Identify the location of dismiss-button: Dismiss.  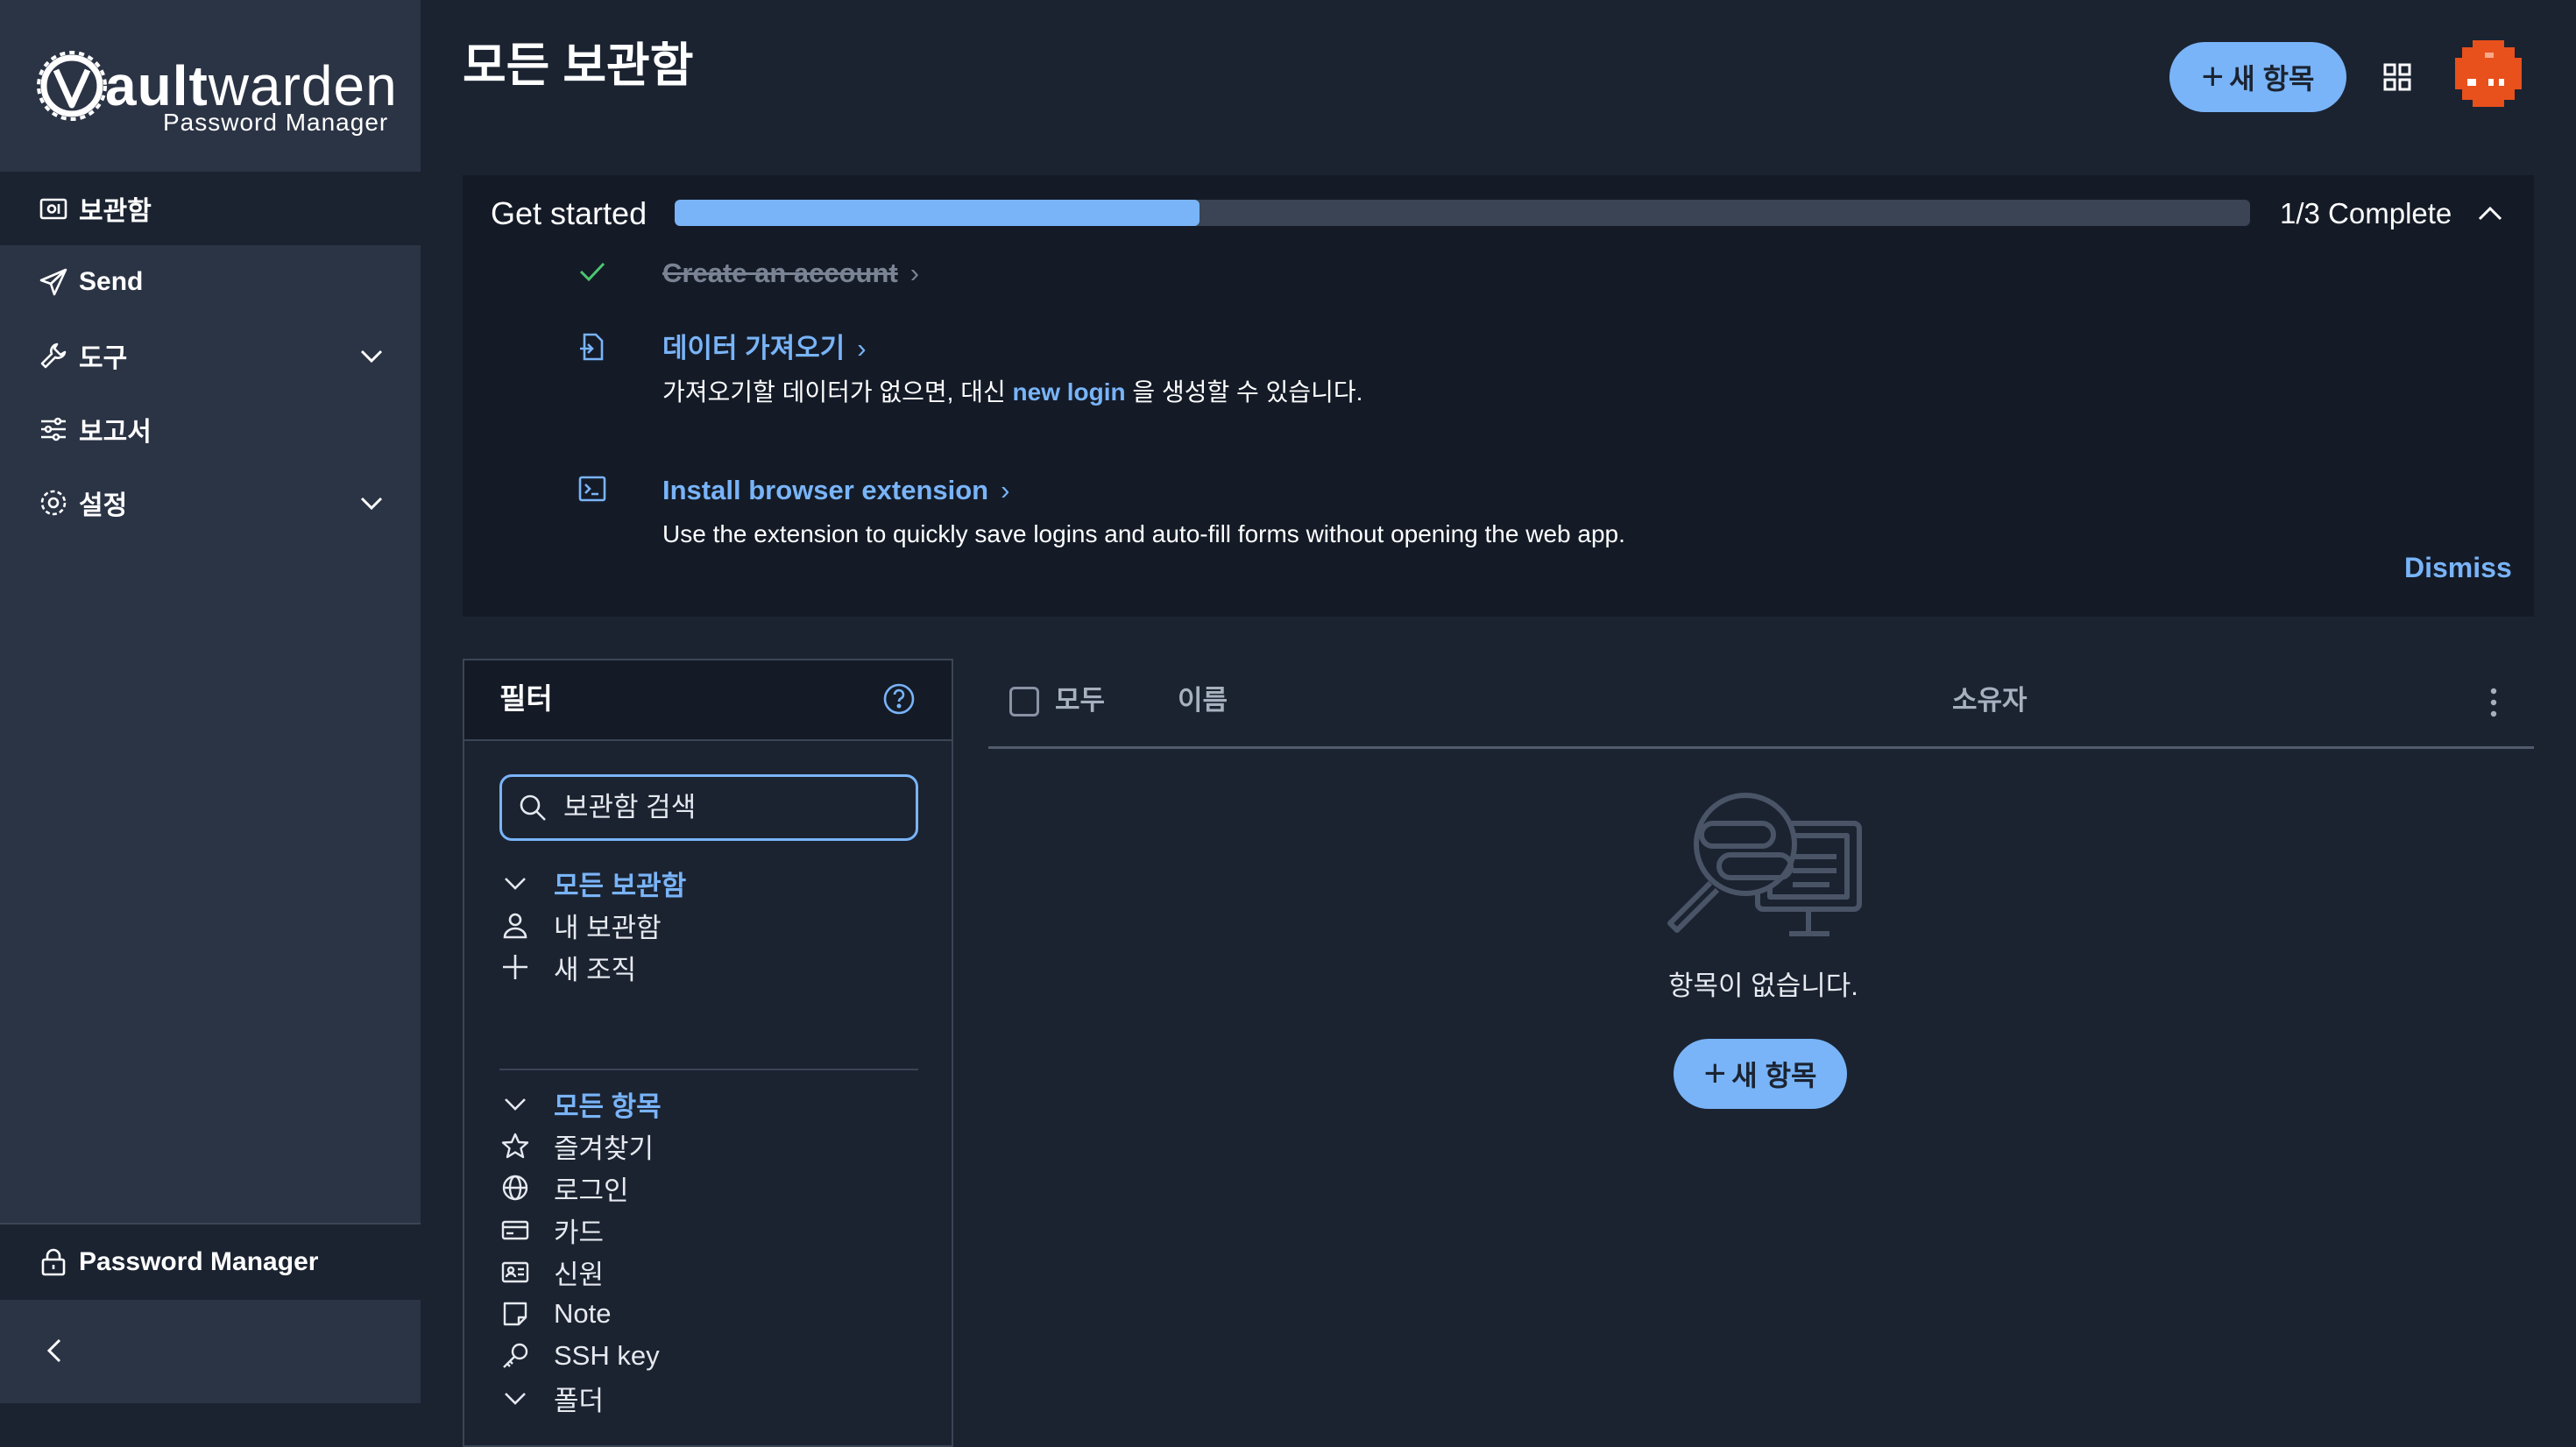
(2458, 567).